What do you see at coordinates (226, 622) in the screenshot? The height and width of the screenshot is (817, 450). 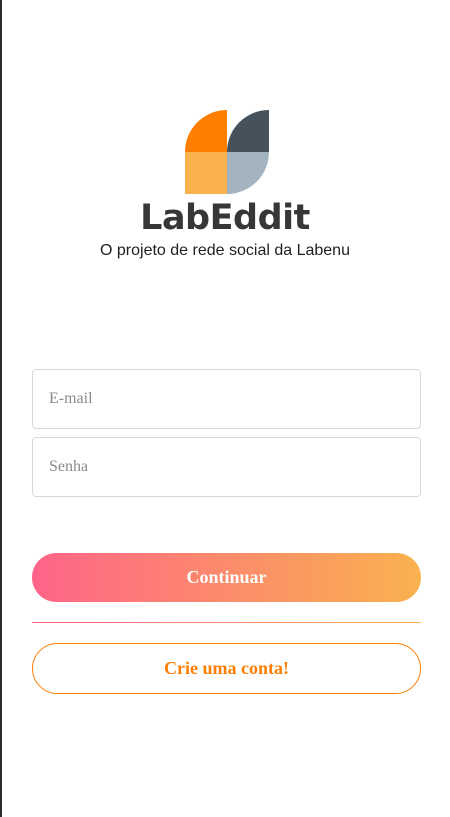 I see `divider` at bounding box center [226, 622].